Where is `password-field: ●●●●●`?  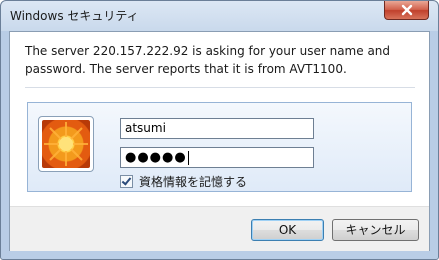 password-field: ●●●●● is located at coordinates (217, 157).